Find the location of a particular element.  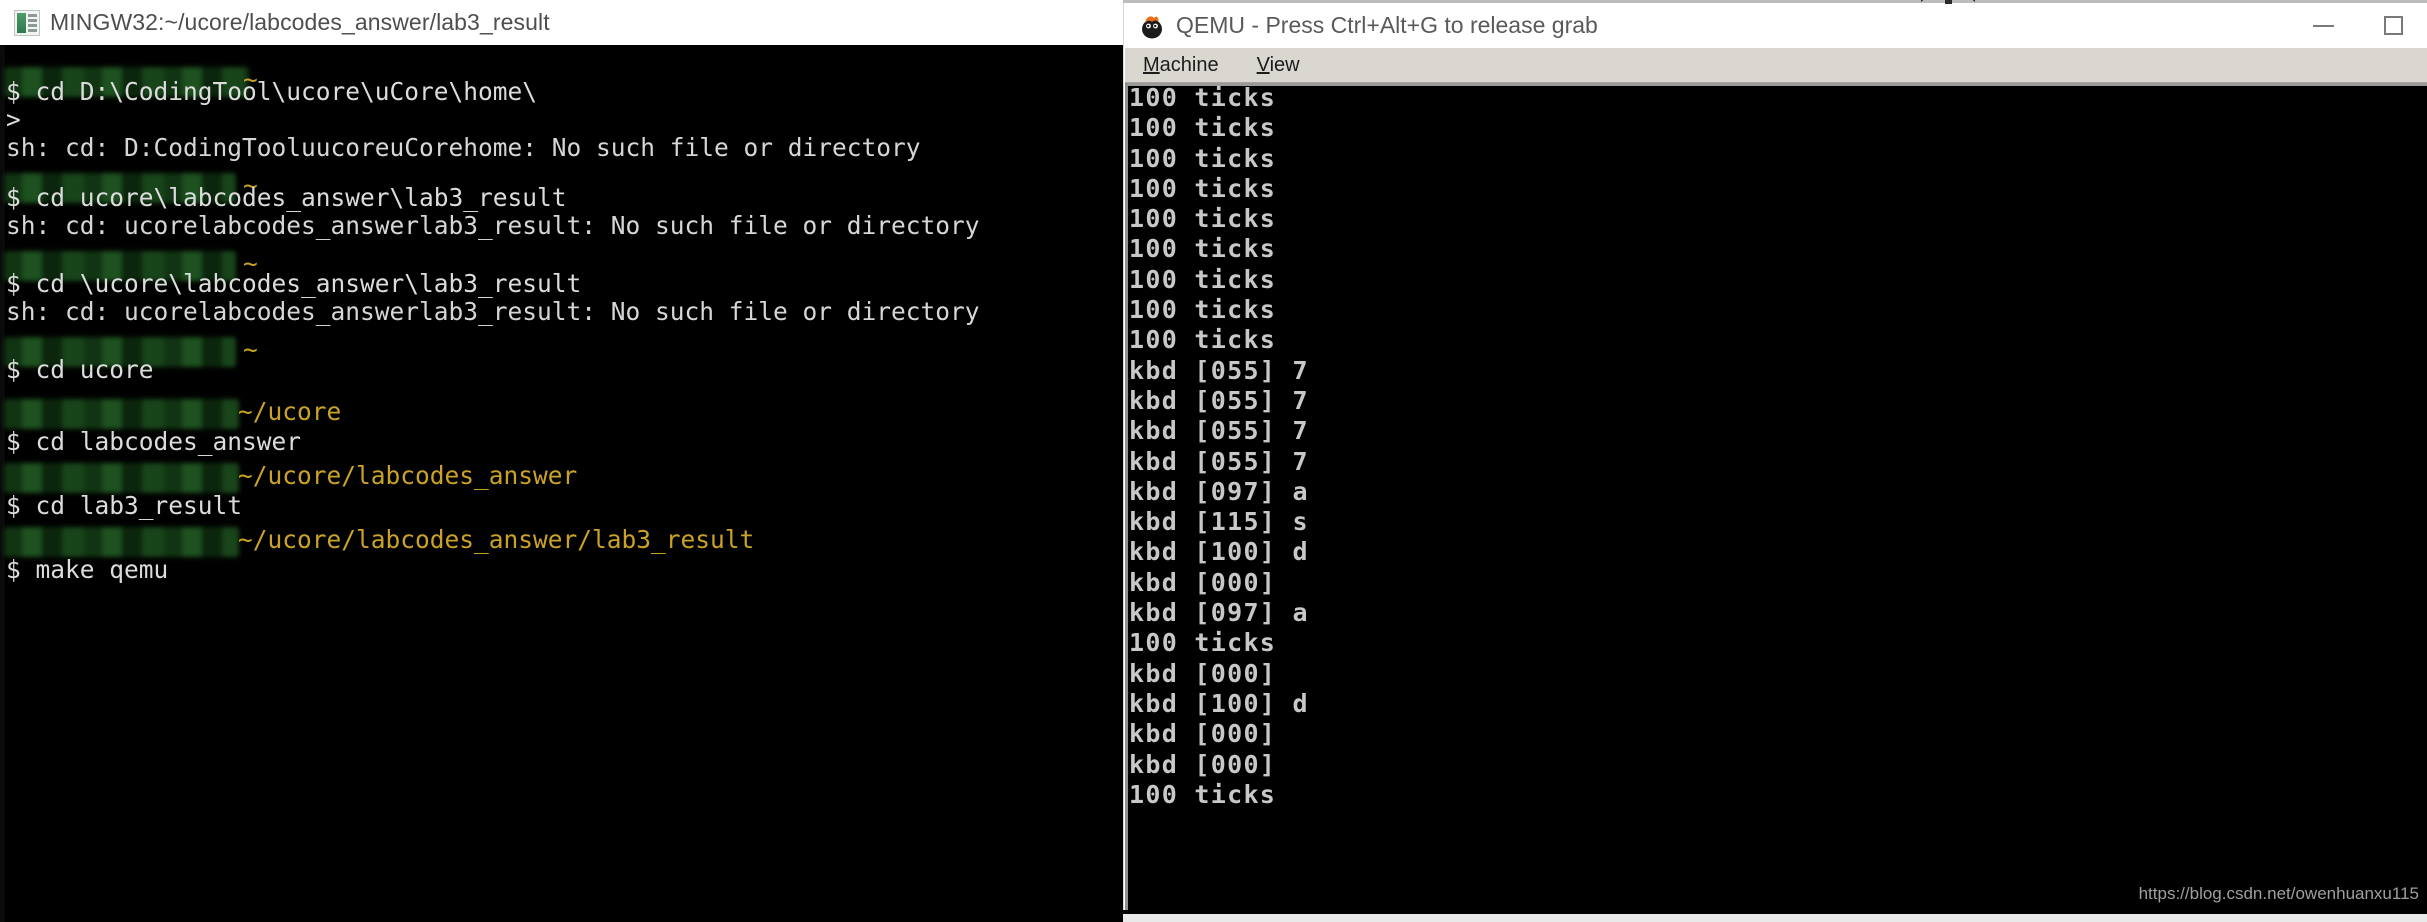

terminal-prompt-row: ~/ucore is located at coordinates (350, 414).